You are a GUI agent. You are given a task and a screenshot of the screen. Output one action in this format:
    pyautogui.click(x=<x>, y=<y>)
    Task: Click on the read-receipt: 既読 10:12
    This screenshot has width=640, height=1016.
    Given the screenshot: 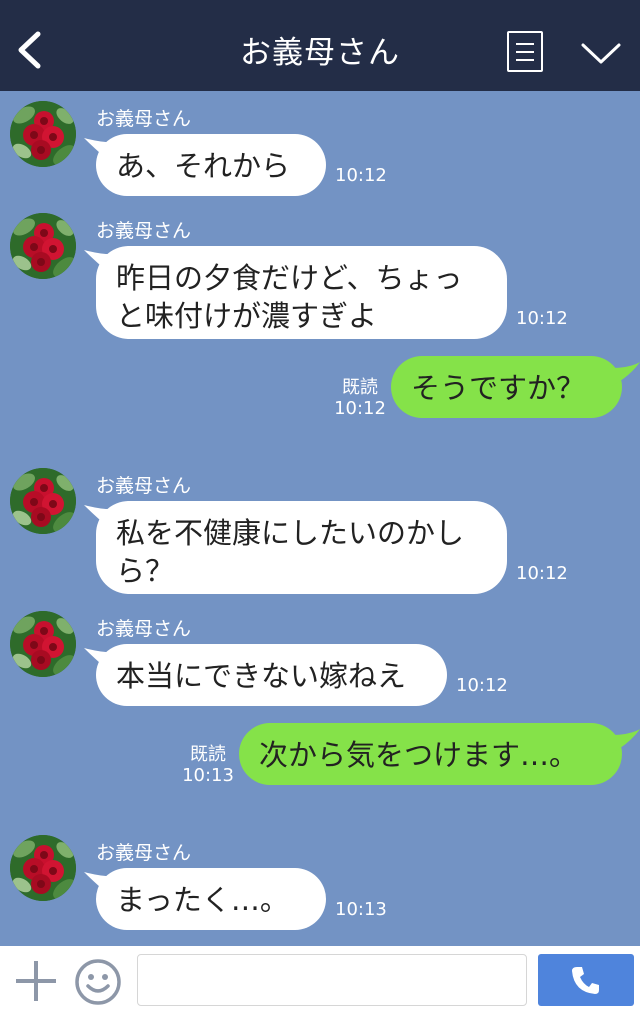 What is the action you would take?
    pyautogui.click(x=360, y=398)
    